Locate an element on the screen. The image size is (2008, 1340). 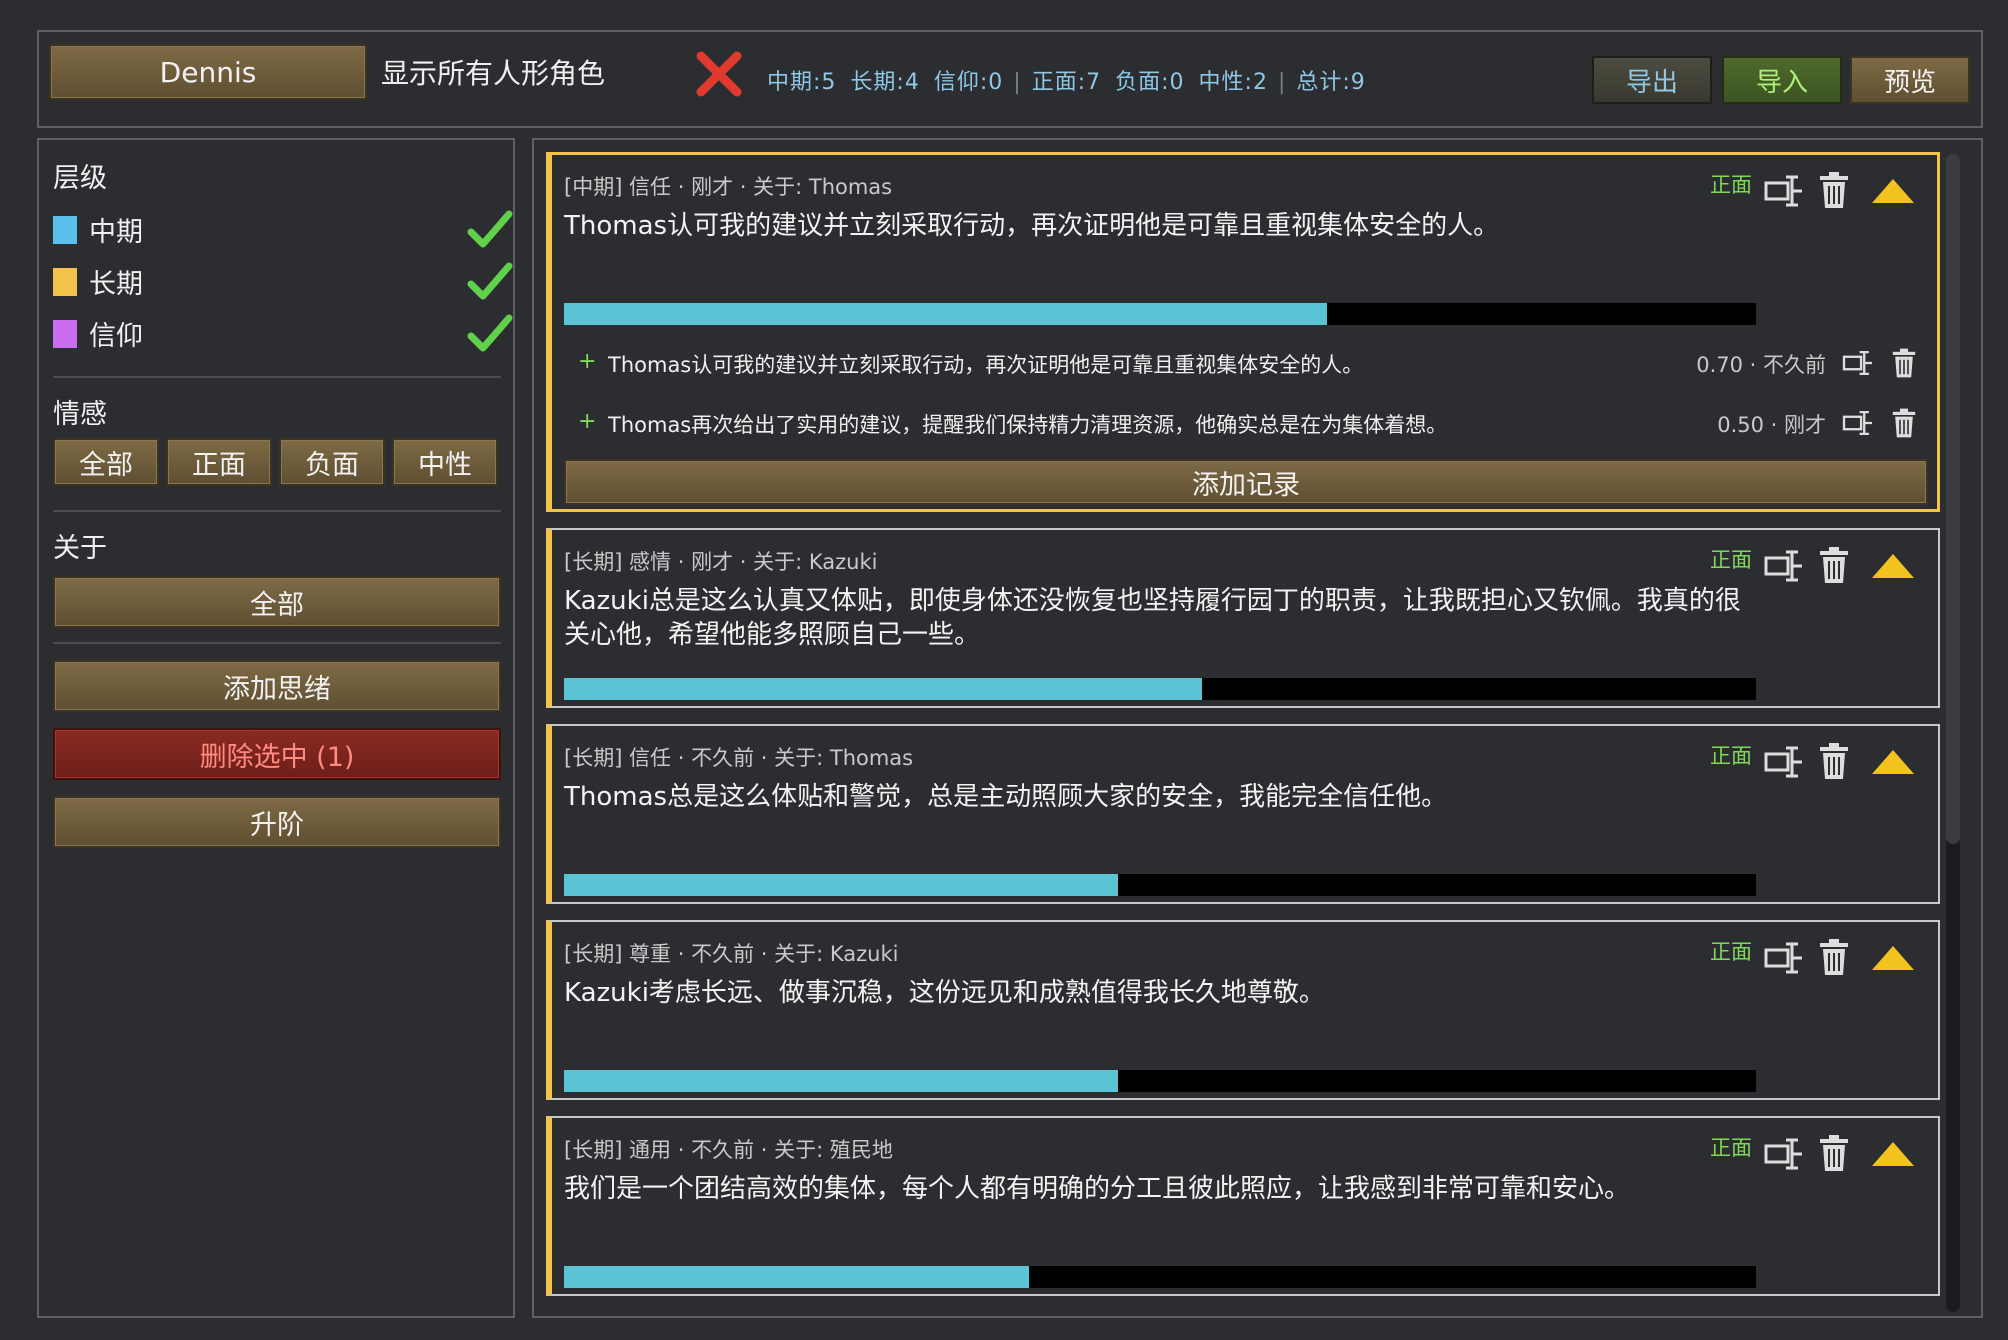
thought-meta: [长期] 通用 · 不久前 · 关于: 殖民地 is located at coordinates (728, 1150).